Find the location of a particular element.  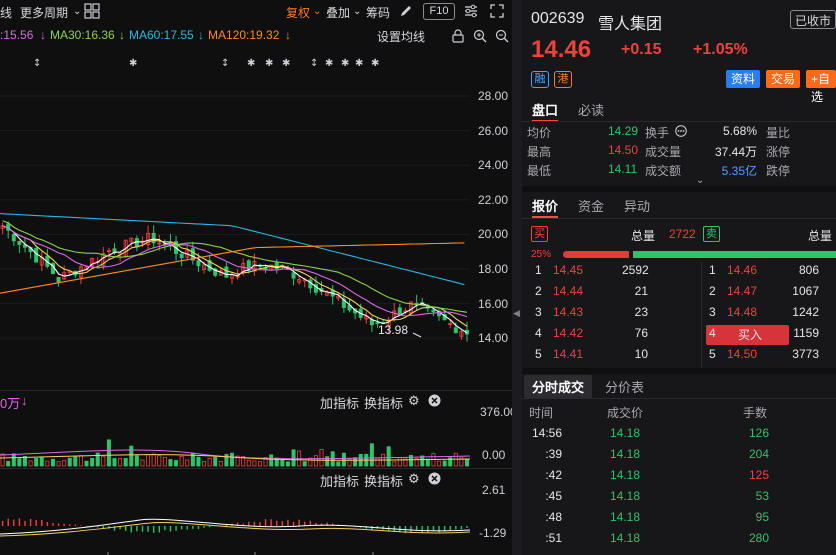

ask-row: 2 14.47 1067 is located at coordinates (769, 293).